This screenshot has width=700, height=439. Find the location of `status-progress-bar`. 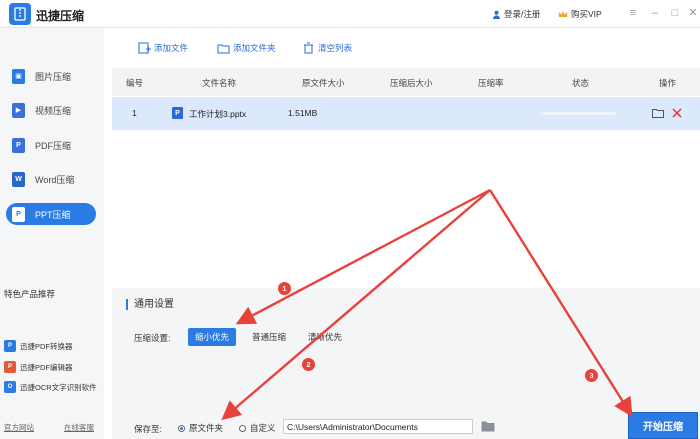

status-progress-bar is located at coordinates (578, 113).